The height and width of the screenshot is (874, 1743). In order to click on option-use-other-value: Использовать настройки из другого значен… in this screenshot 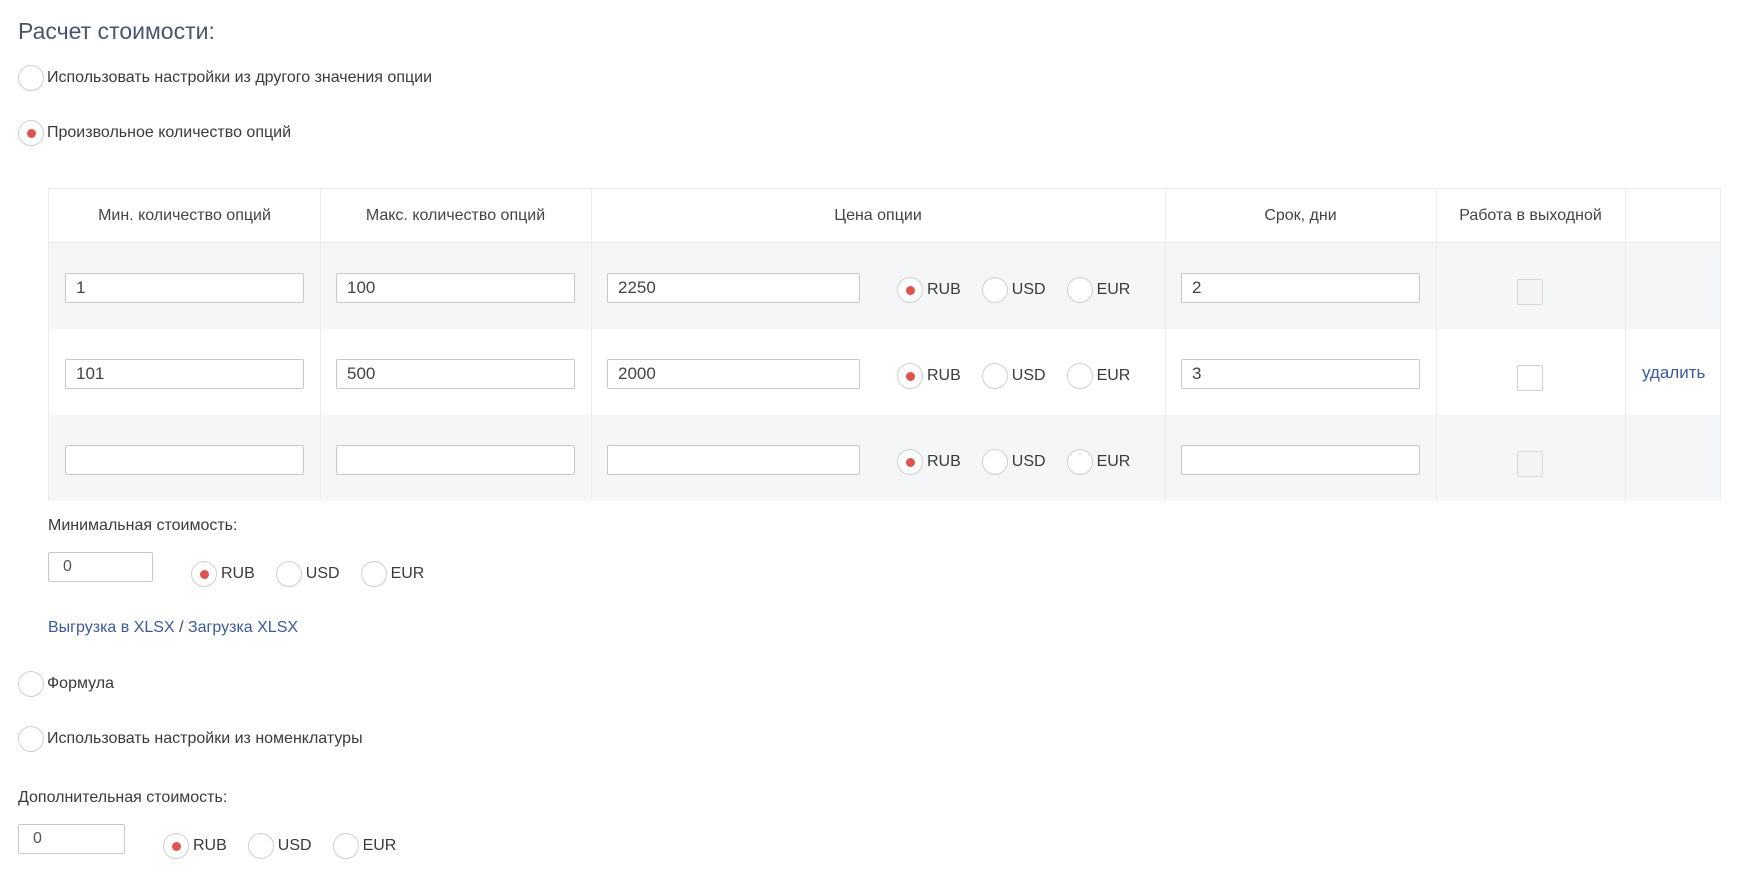, I will do `click(225, 78)`.